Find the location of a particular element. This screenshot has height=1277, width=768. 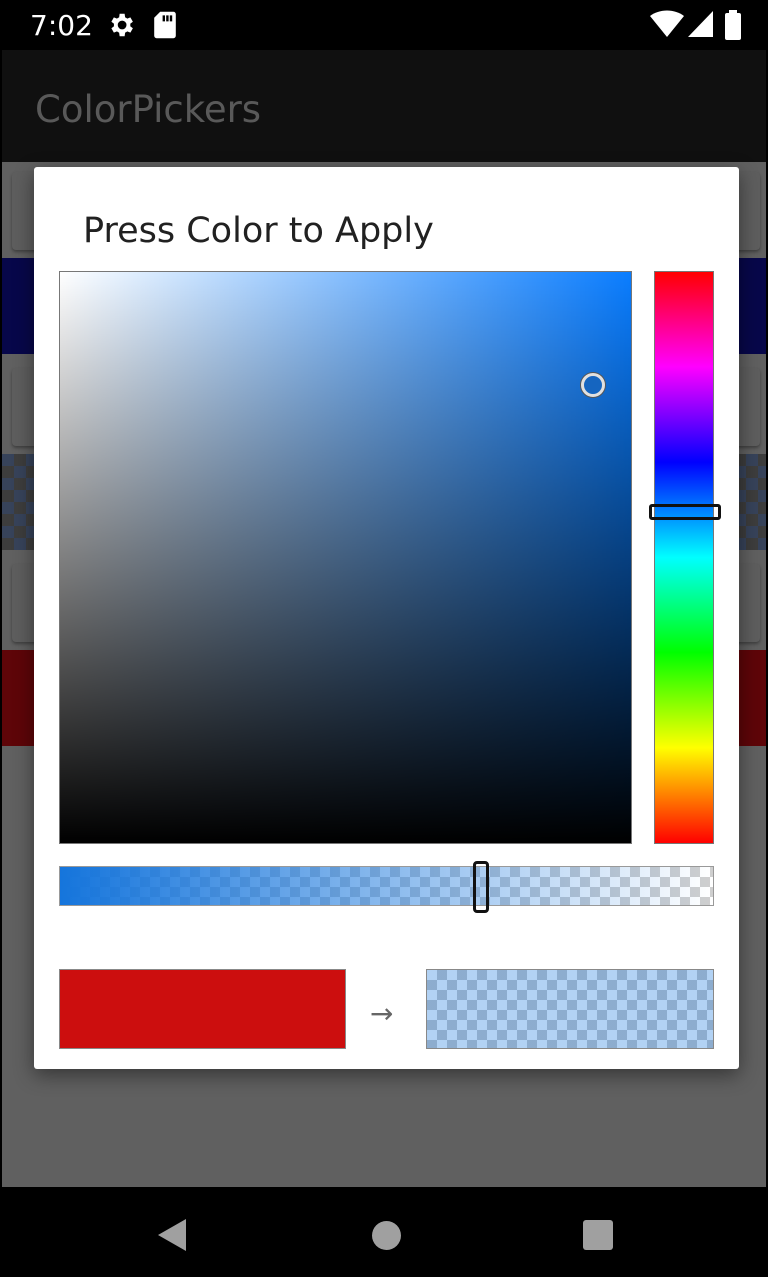

recents-icon is located at coordinates (598, 1235).